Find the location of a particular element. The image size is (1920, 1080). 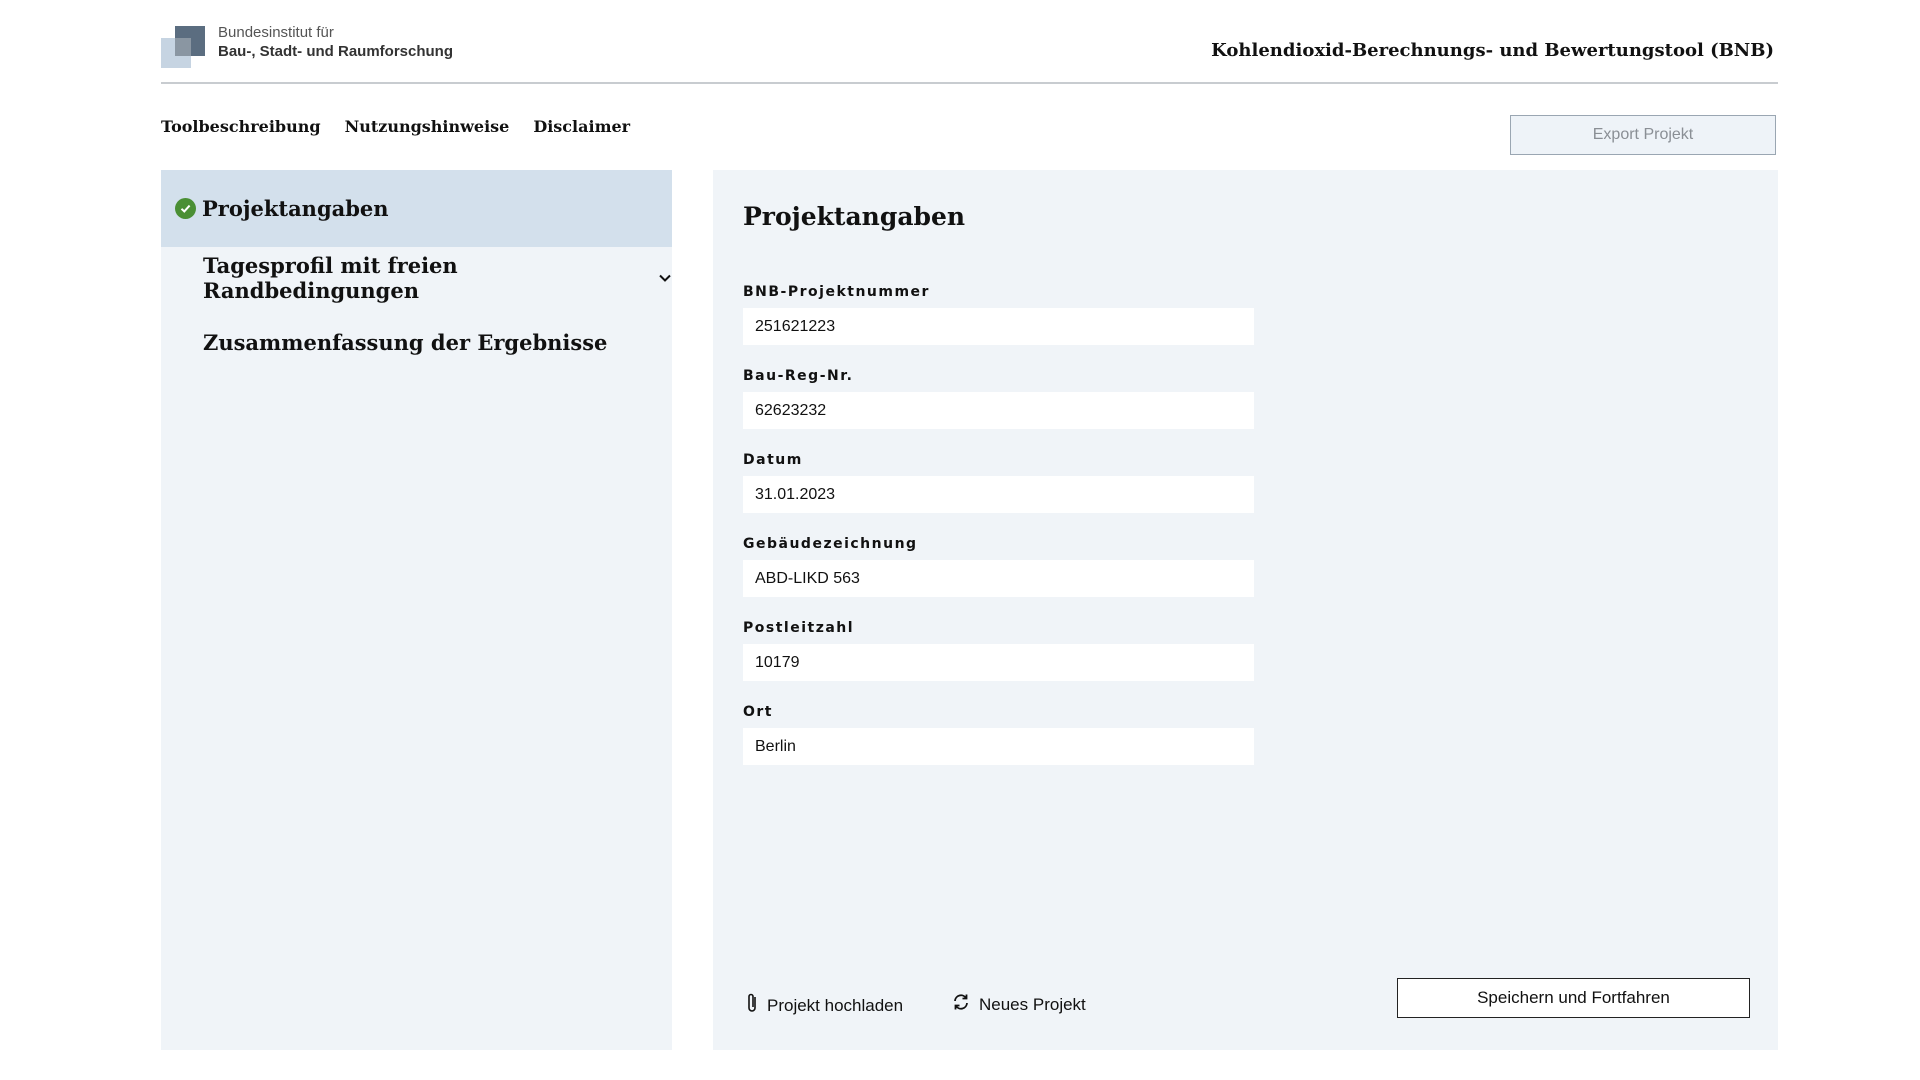

save-continue-button: Speichern und Fortfahren is located at coordinates (1573, 998).